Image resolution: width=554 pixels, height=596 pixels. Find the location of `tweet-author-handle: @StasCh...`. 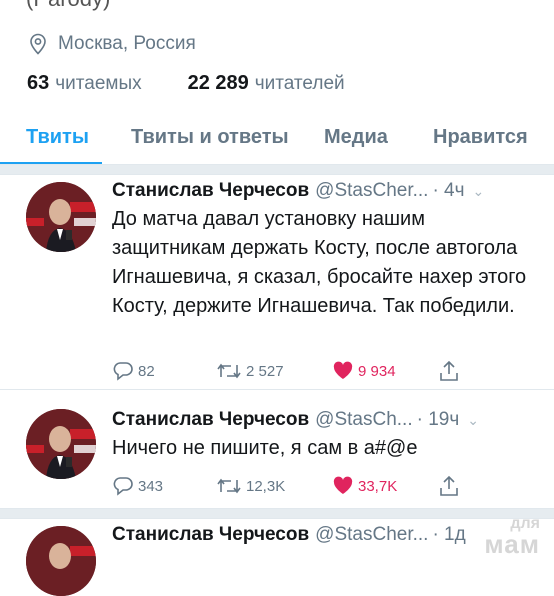

tweet-author-handle: @StasCh... is located at coordinates (363, 420).